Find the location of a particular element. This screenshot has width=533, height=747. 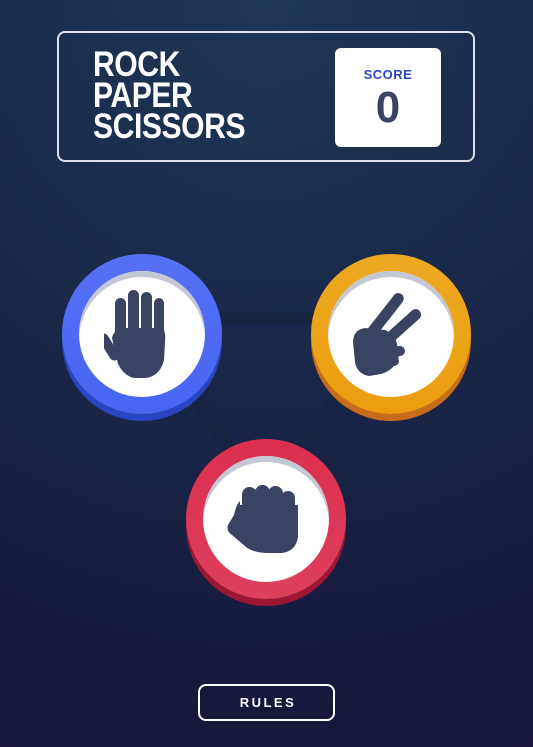

paper-token-face is located at coordinates (142, 334).